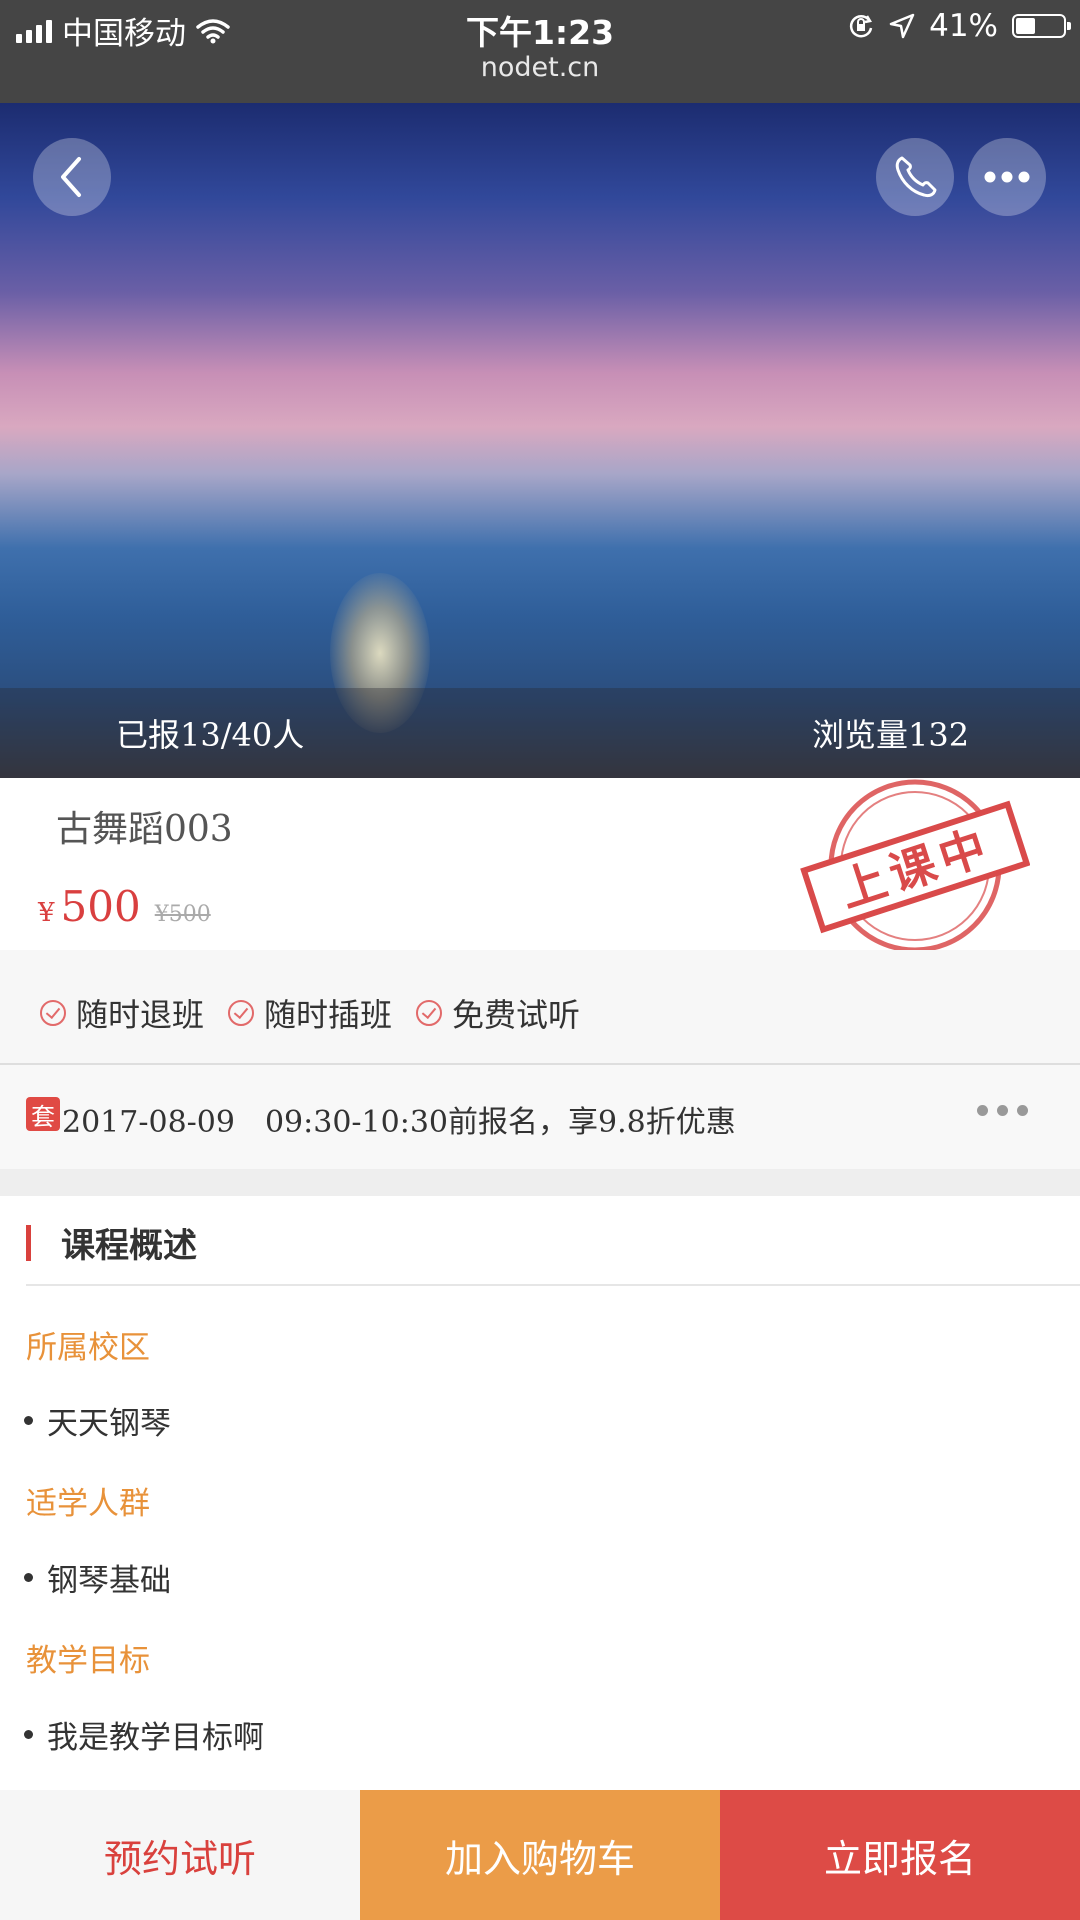 Image resolution: width=1080 pixels, height=1920 pixels. I want to click on list-item: 我是教学目标啊, so click(144, 1734).